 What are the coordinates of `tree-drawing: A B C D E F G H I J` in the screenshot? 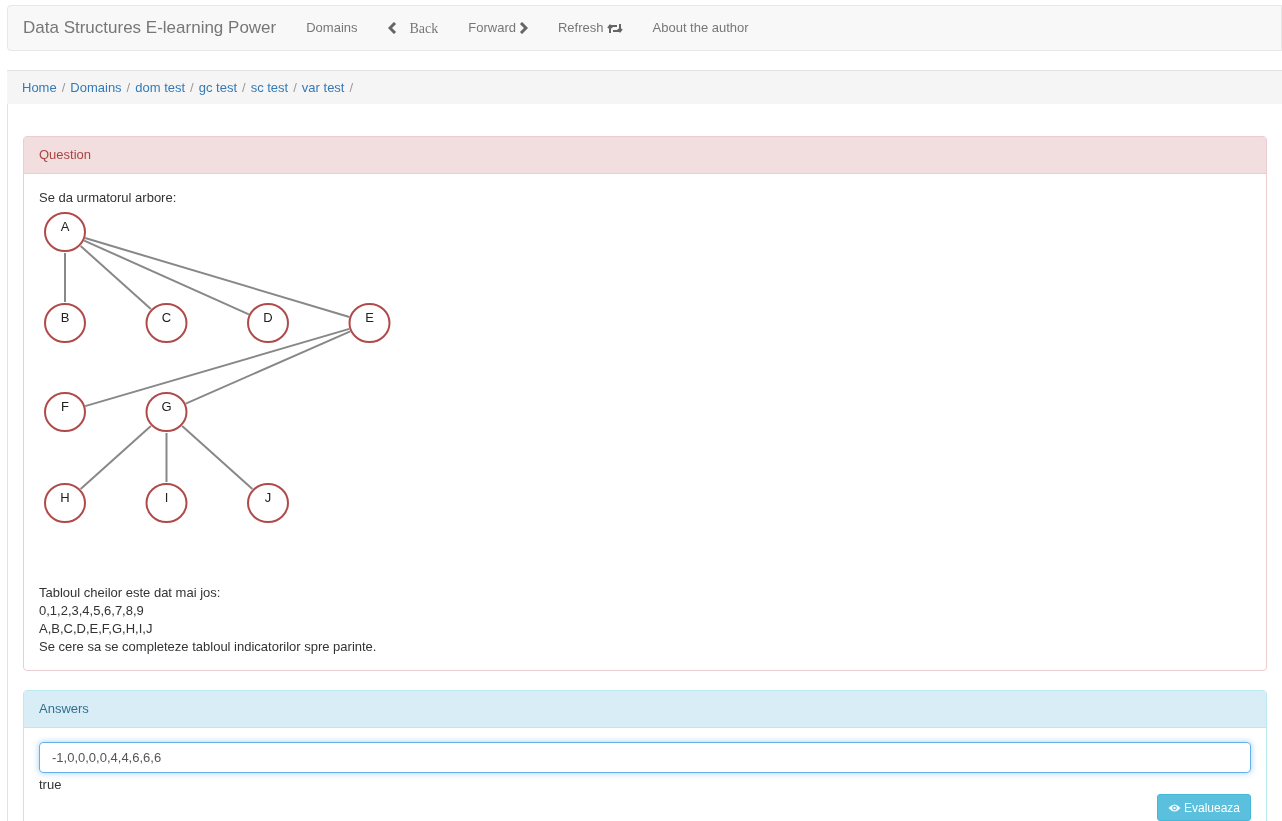 It's located at (219, 369).